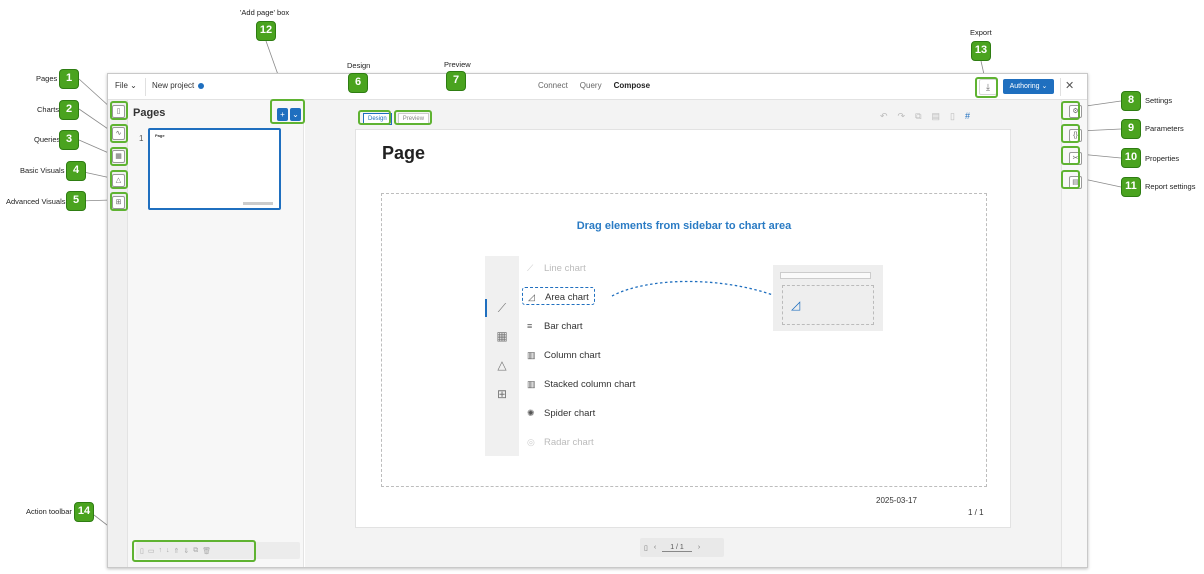  I want to click on page-number: 1, so click(141, 138).